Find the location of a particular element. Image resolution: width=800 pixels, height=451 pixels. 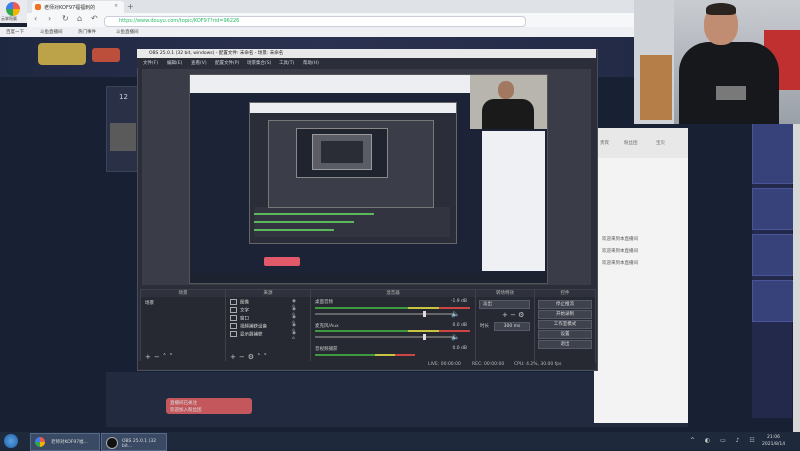

settings-button: 设置 is located at coordinates (565, 334).